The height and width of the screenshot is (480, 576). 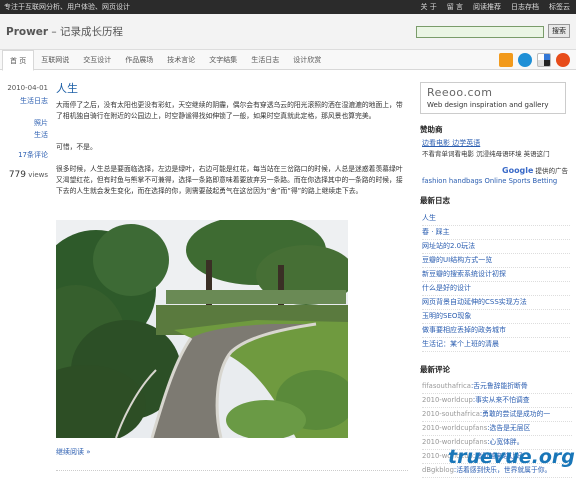 What do you see at coordinates (232, 470) in the screenshot?
I see `post-divider` at bounding box center [232, 470].